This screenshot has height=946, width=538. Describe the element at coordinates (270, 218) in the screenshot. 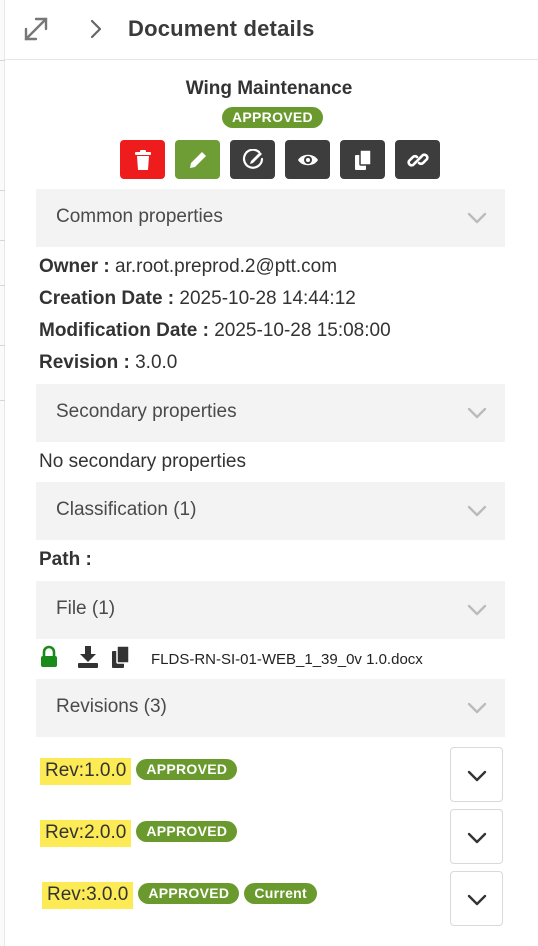

I see `common-properties-section: Common properties` at that location.